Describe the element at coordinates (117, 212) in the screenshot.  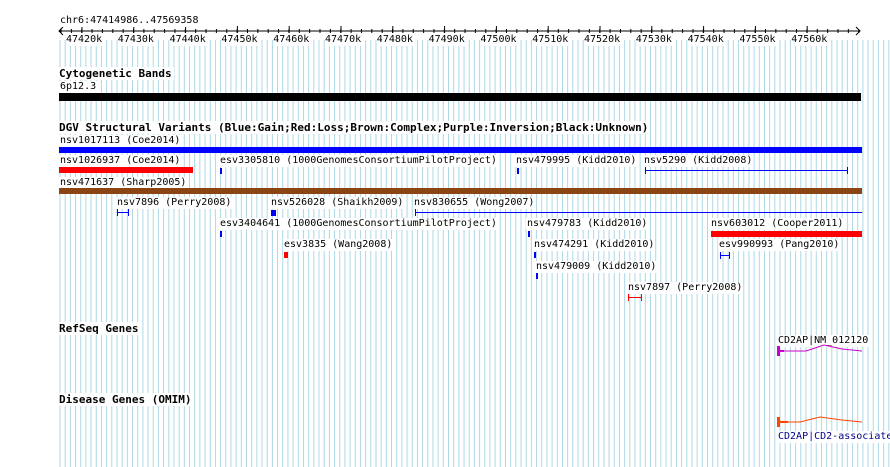
I see `feature-start-nsv7896` at that location.